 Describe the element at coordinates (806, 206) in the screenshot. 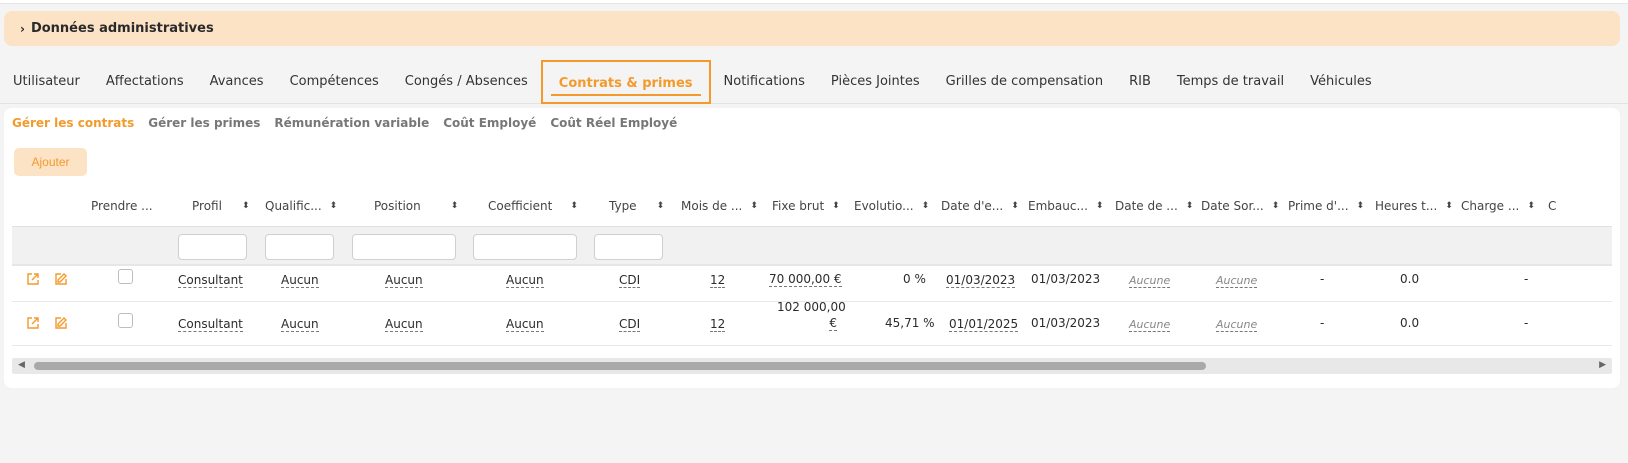

I see `col-header-fixe-brut: Fixe brut ⬍` at that location.